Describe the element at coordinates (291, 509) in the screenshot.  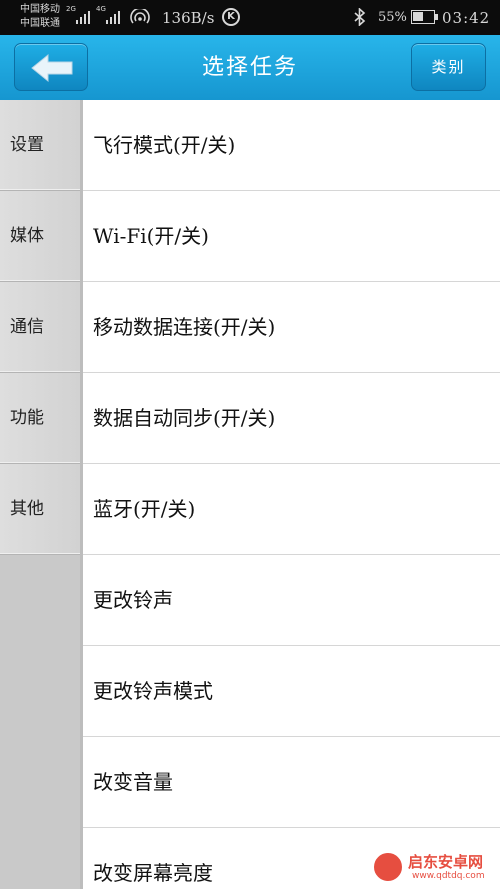
I see `task-bluetooth: 蓝牙(开/关)` at that location.